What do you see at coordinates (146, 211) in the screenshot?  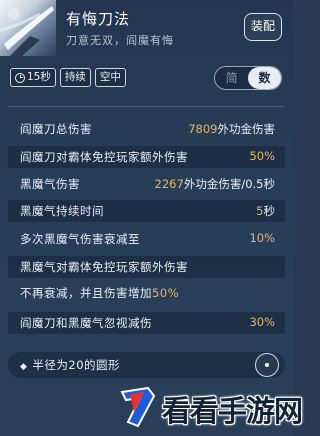 I see `stat-row: 黑魔气持续时间 5秒` at bounding box center [146, 211].